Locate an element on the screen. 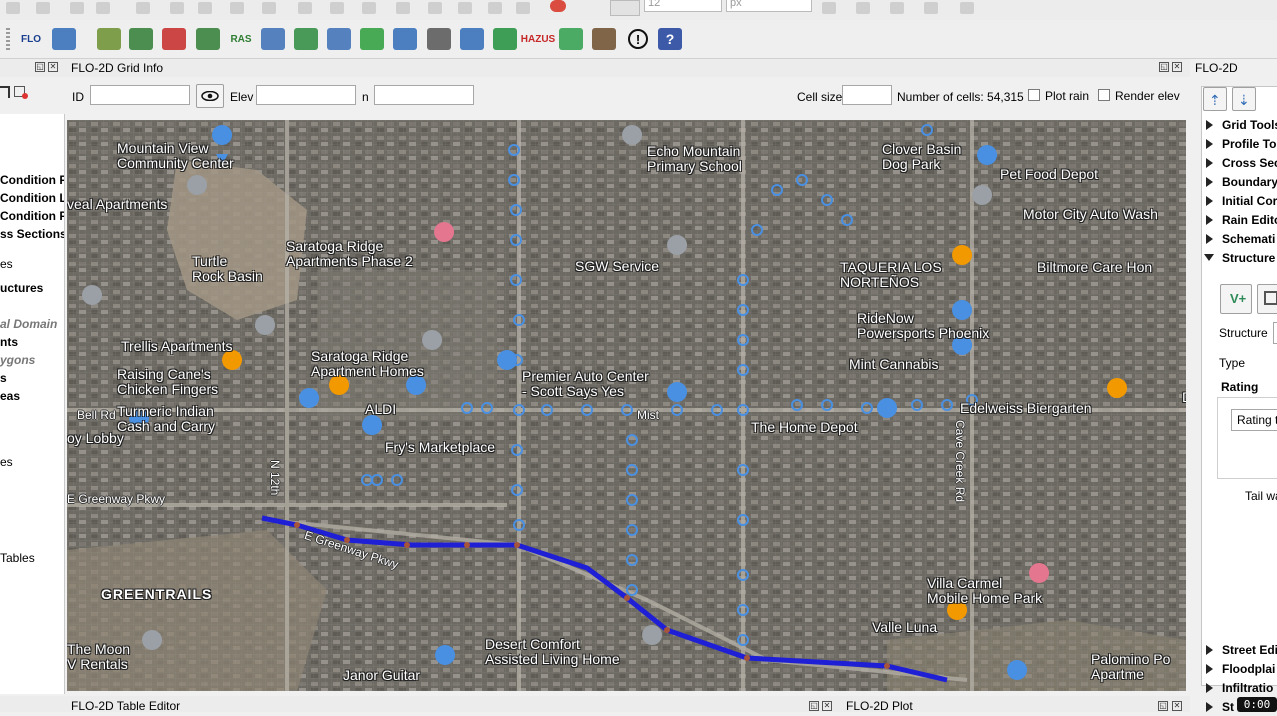 The image size is (1277, 716). tree-item-street-edi: Street Edi is located at coordinates (1249, 650).